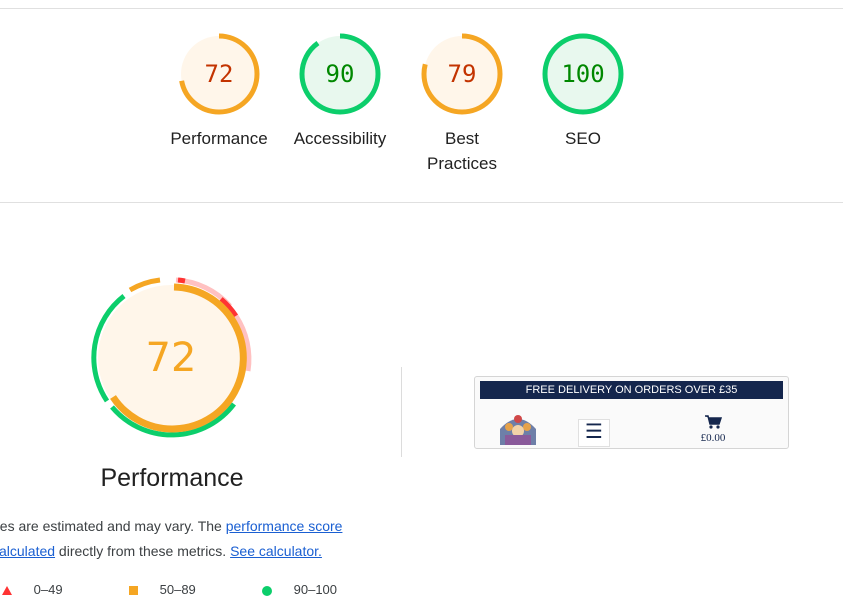 This screenshot has width=843, height=597. I want to click on gauge-score: 90, so click(340, 74).